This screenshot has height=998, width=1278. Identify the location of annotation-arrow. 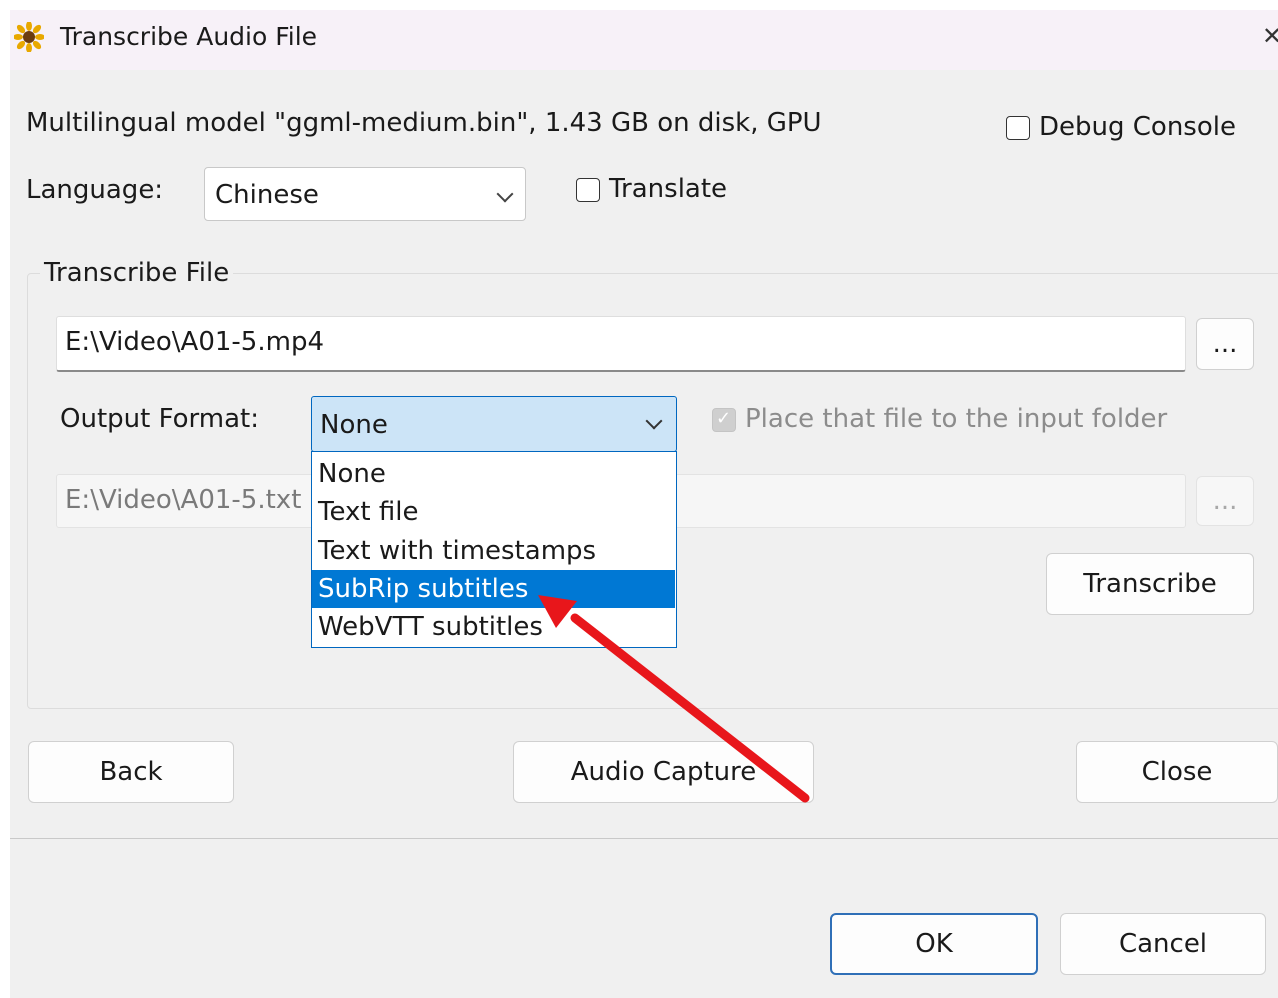
(674, 699).